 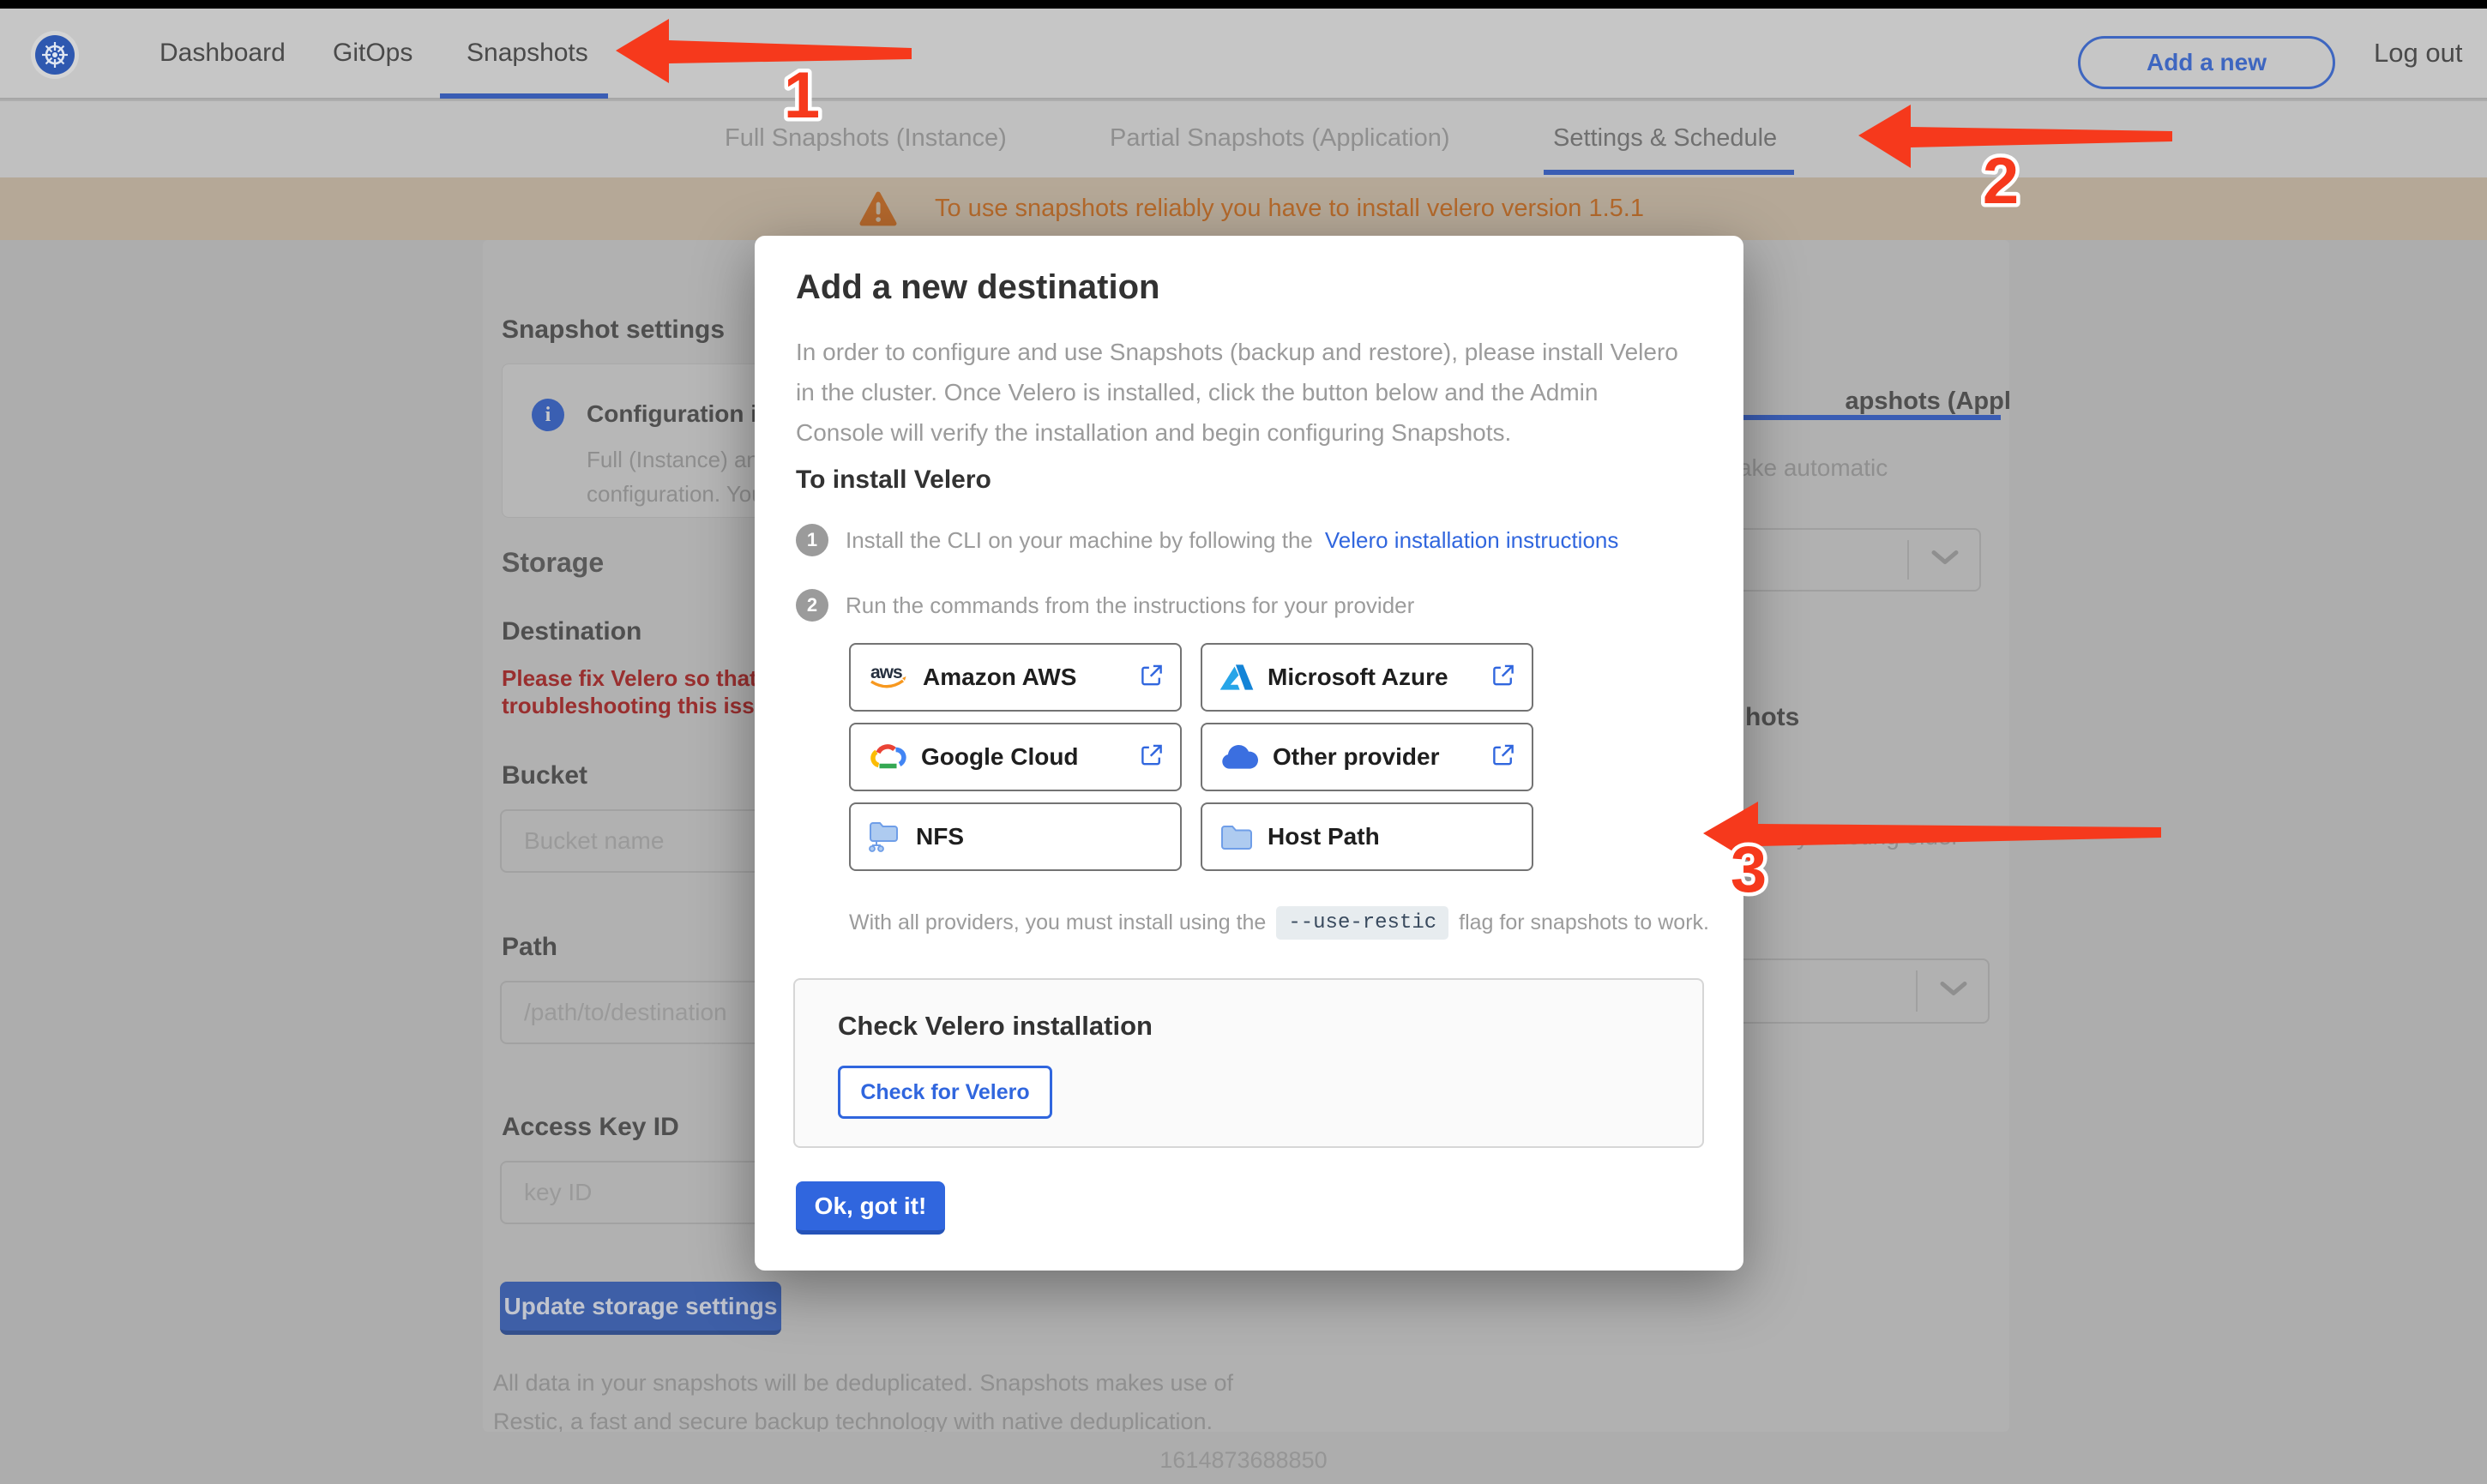 I want to click on settings-active-underline, so click(x=1669, y=172).